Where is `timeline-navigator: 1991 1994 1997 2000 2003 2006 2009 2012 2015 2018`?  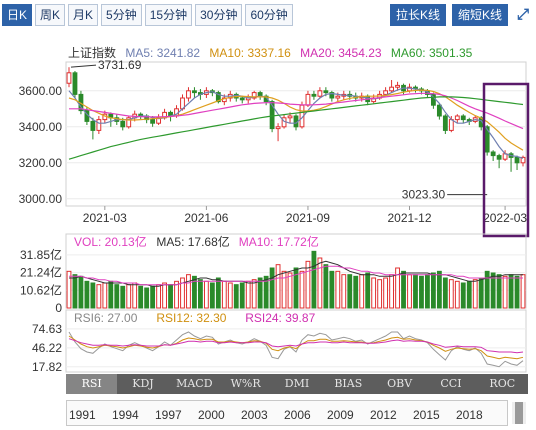 timeline-navigator: 1991 1994 1997 2000 2003 2006 2009 2012 2015 2018 is located at coordinates (287, 413).